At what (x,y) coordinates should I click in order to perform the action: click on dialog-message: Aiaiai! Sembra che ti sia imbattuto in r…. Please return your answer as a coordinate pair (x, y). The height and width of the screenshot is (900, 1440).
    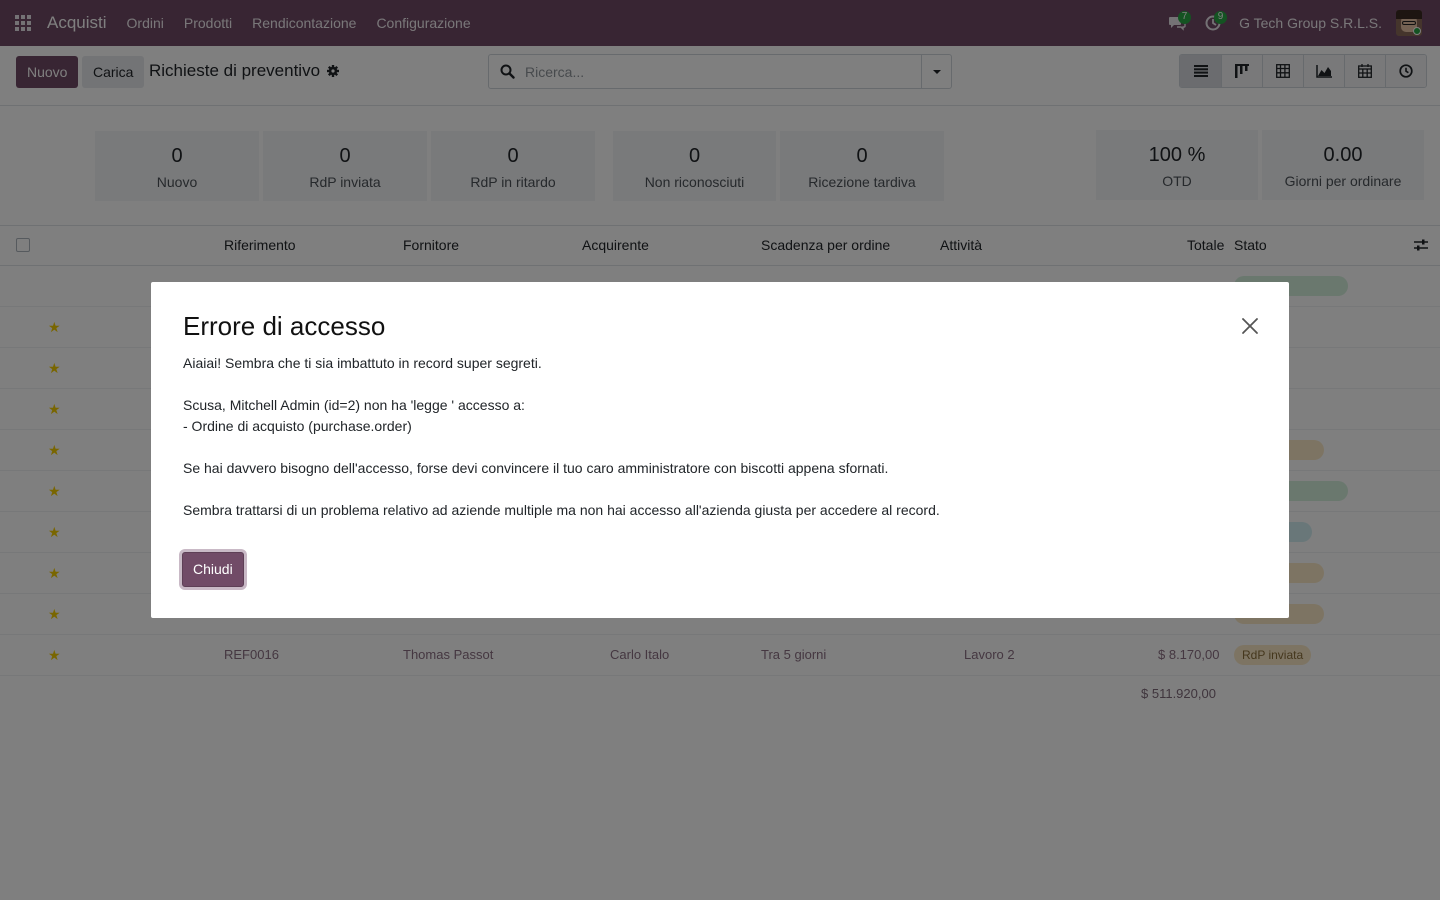
    Looking at the image, I should click on (561, 436).